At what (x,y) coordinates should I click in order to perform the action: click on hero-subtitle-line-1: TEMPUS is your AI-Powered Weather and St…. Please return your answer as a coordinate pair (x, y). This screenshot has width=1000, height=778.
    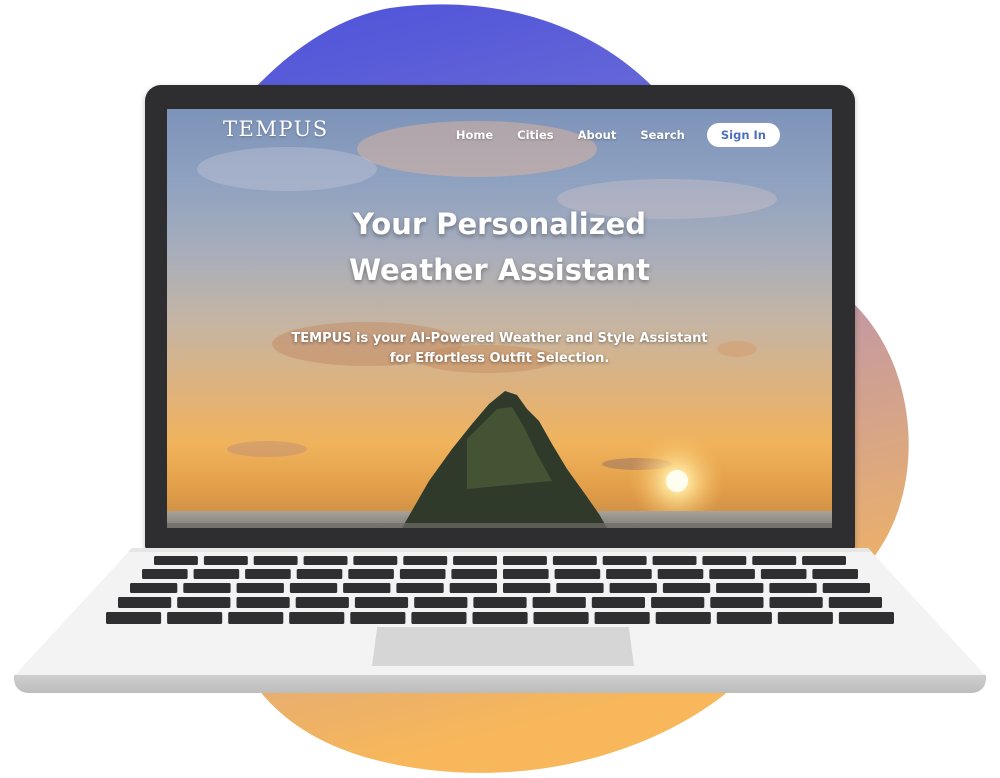
    Looking at the image, I should click on (499, 338).